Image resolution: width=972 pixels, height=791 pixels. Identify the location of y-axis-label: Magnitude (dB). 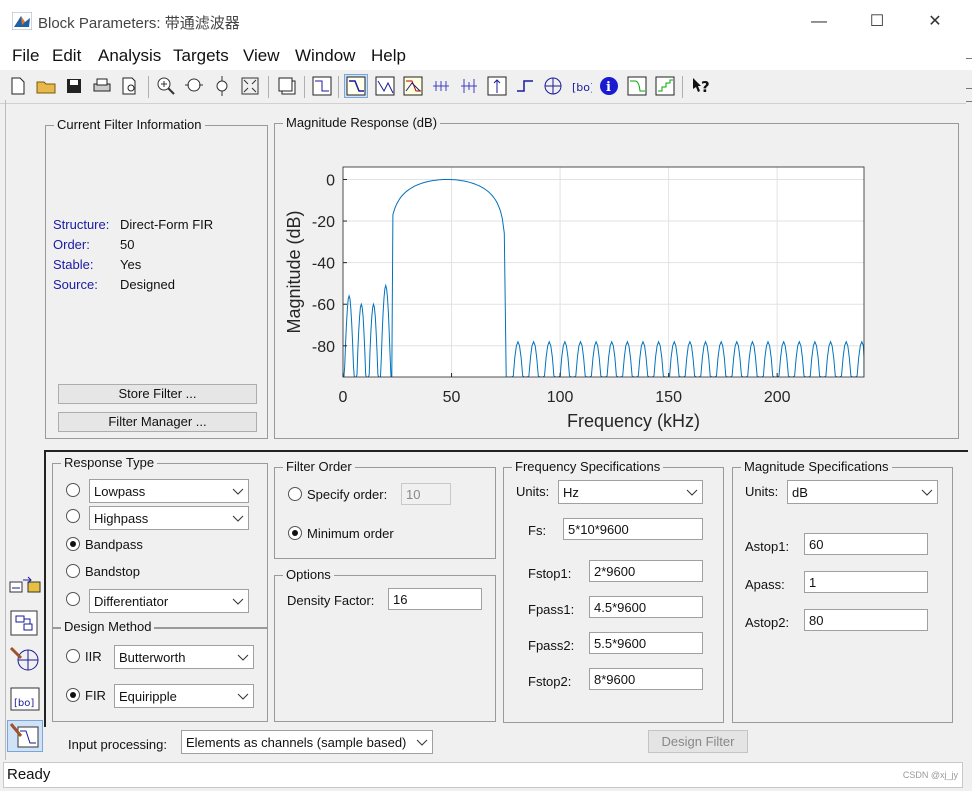
(294, 271).